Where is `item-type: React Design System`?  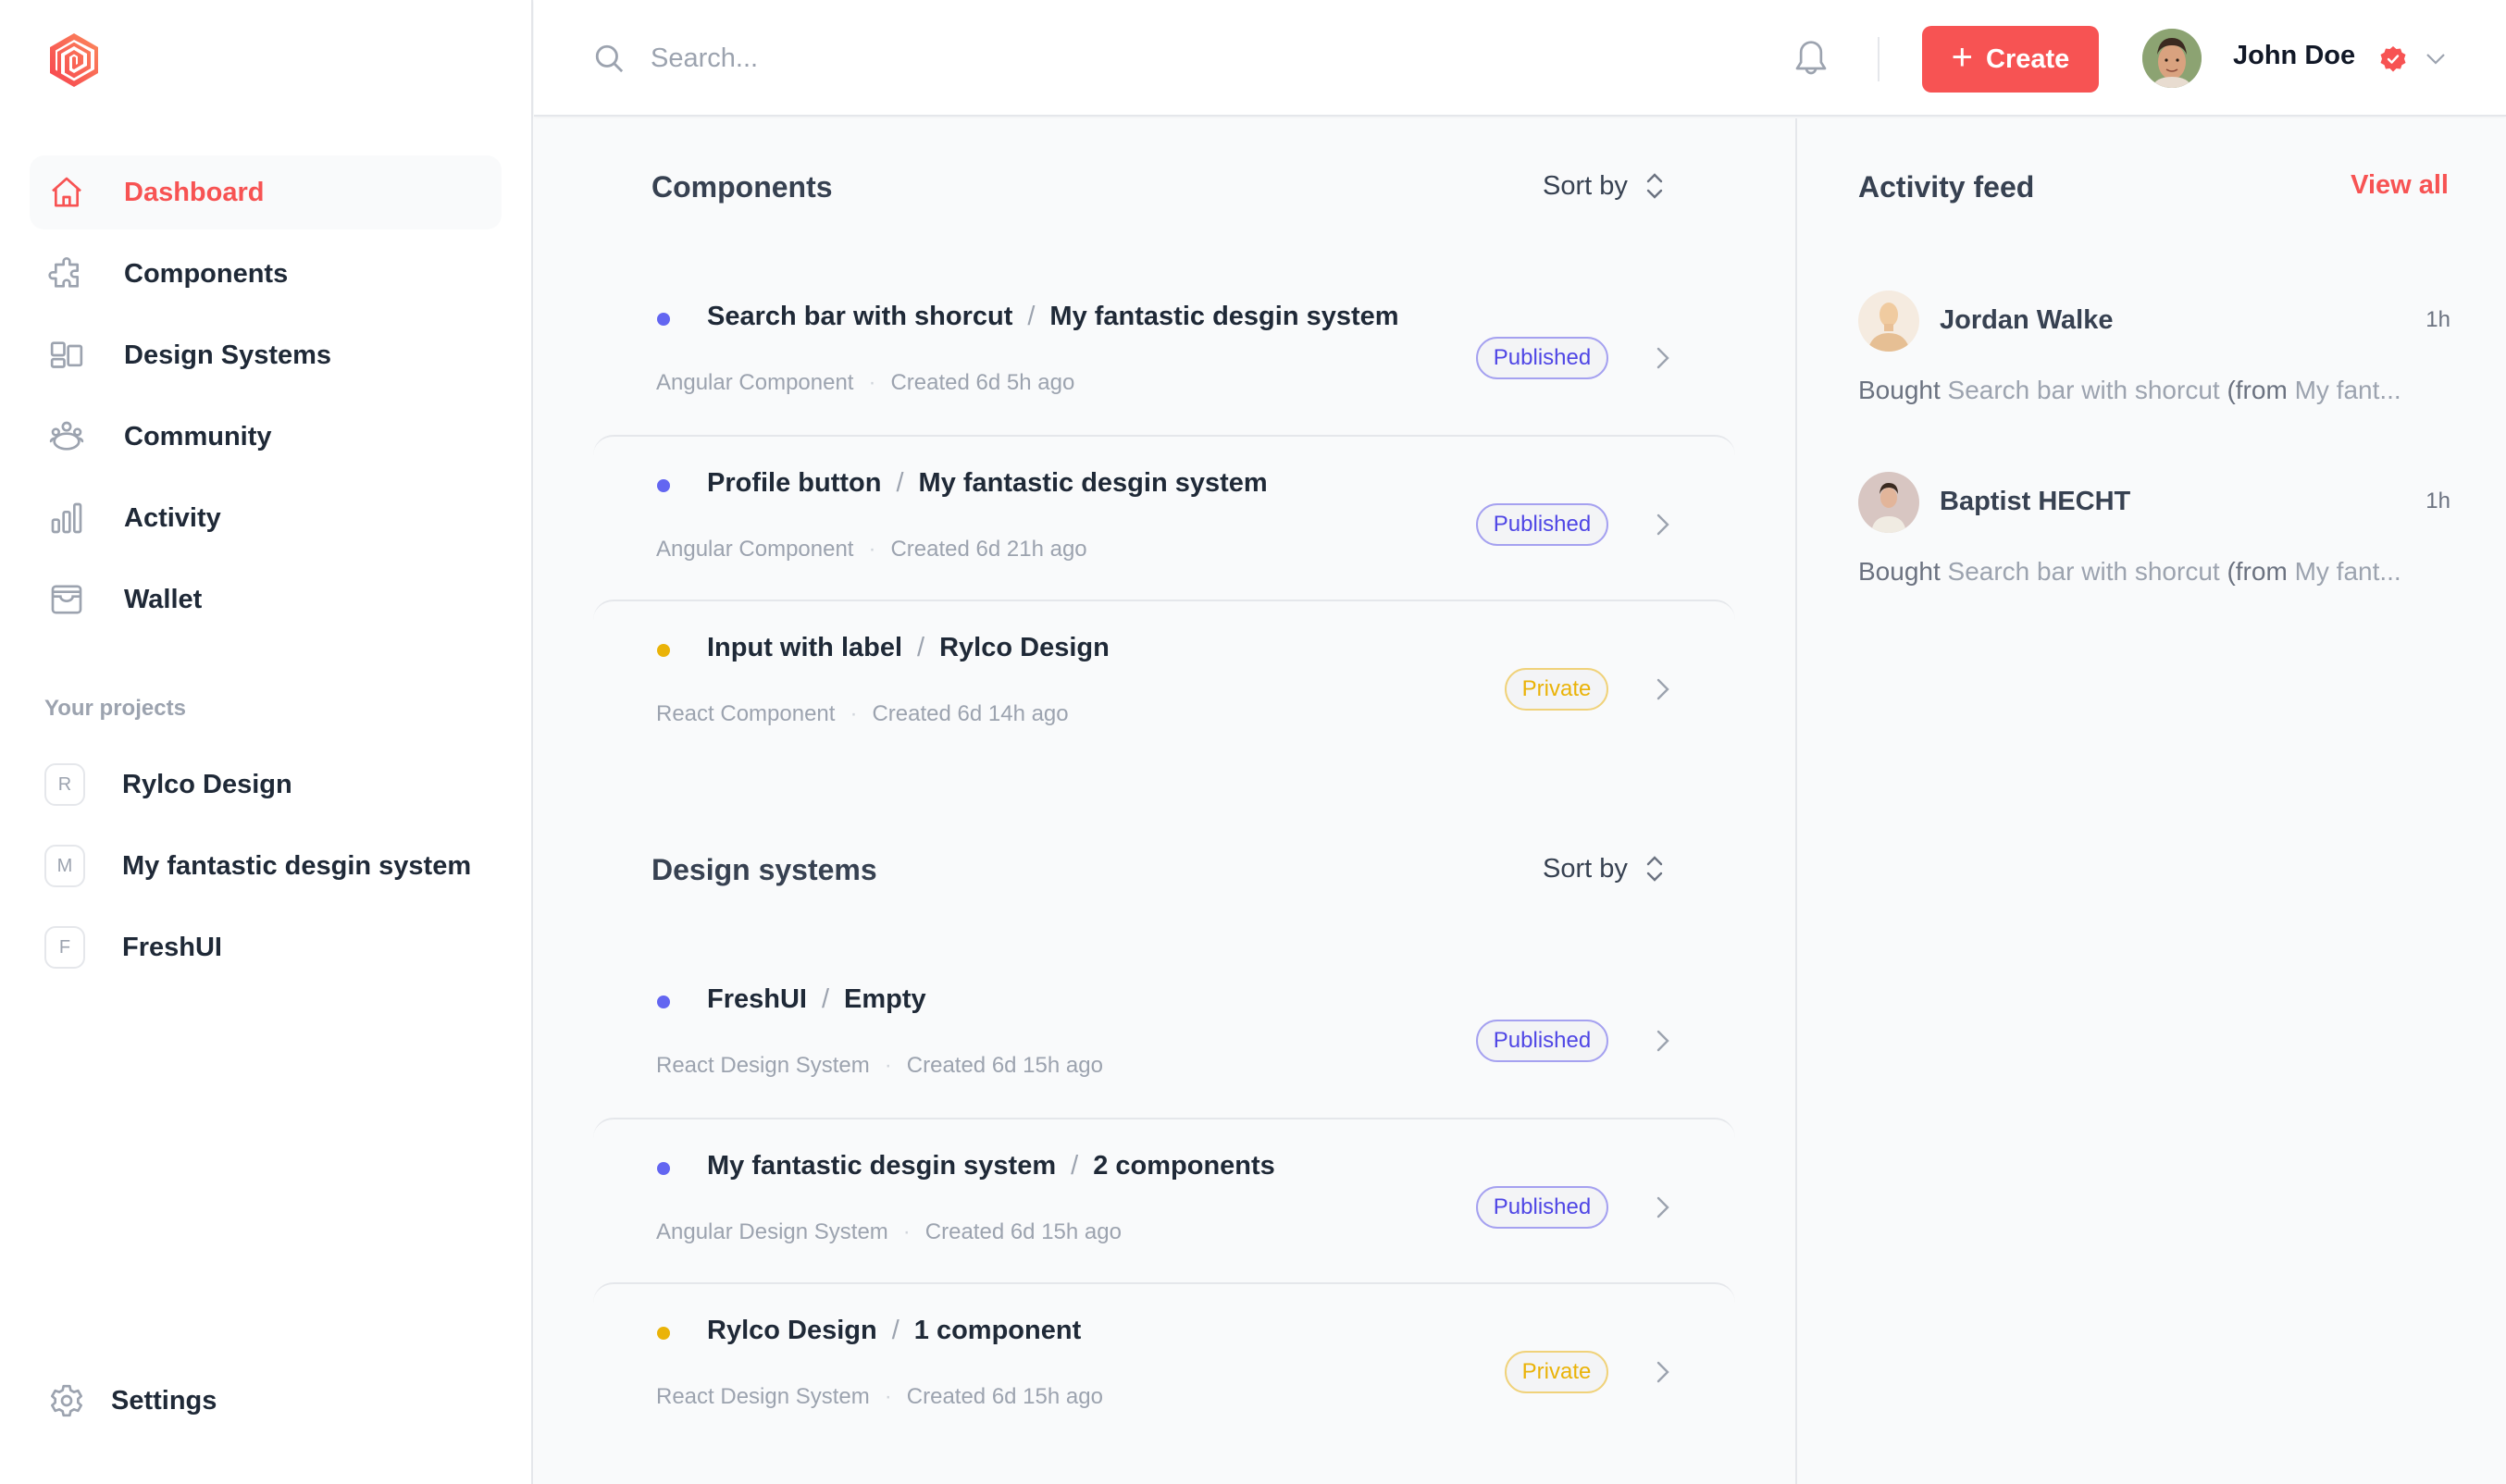
item-type: React Design System is located at coordinates (763, 1397).